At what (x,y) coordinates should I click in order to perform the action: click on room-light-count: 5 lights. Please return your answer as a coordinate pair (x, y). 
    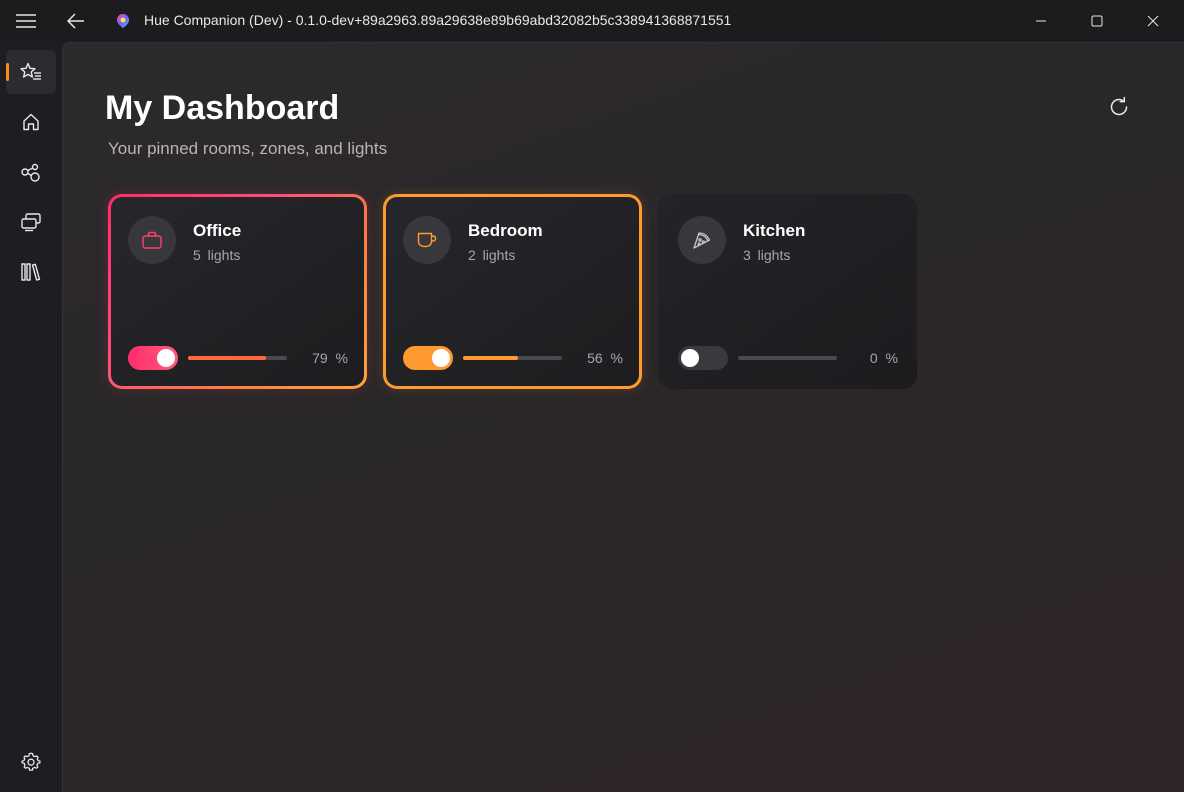
    Looking at the image, I should click on (217, 255).